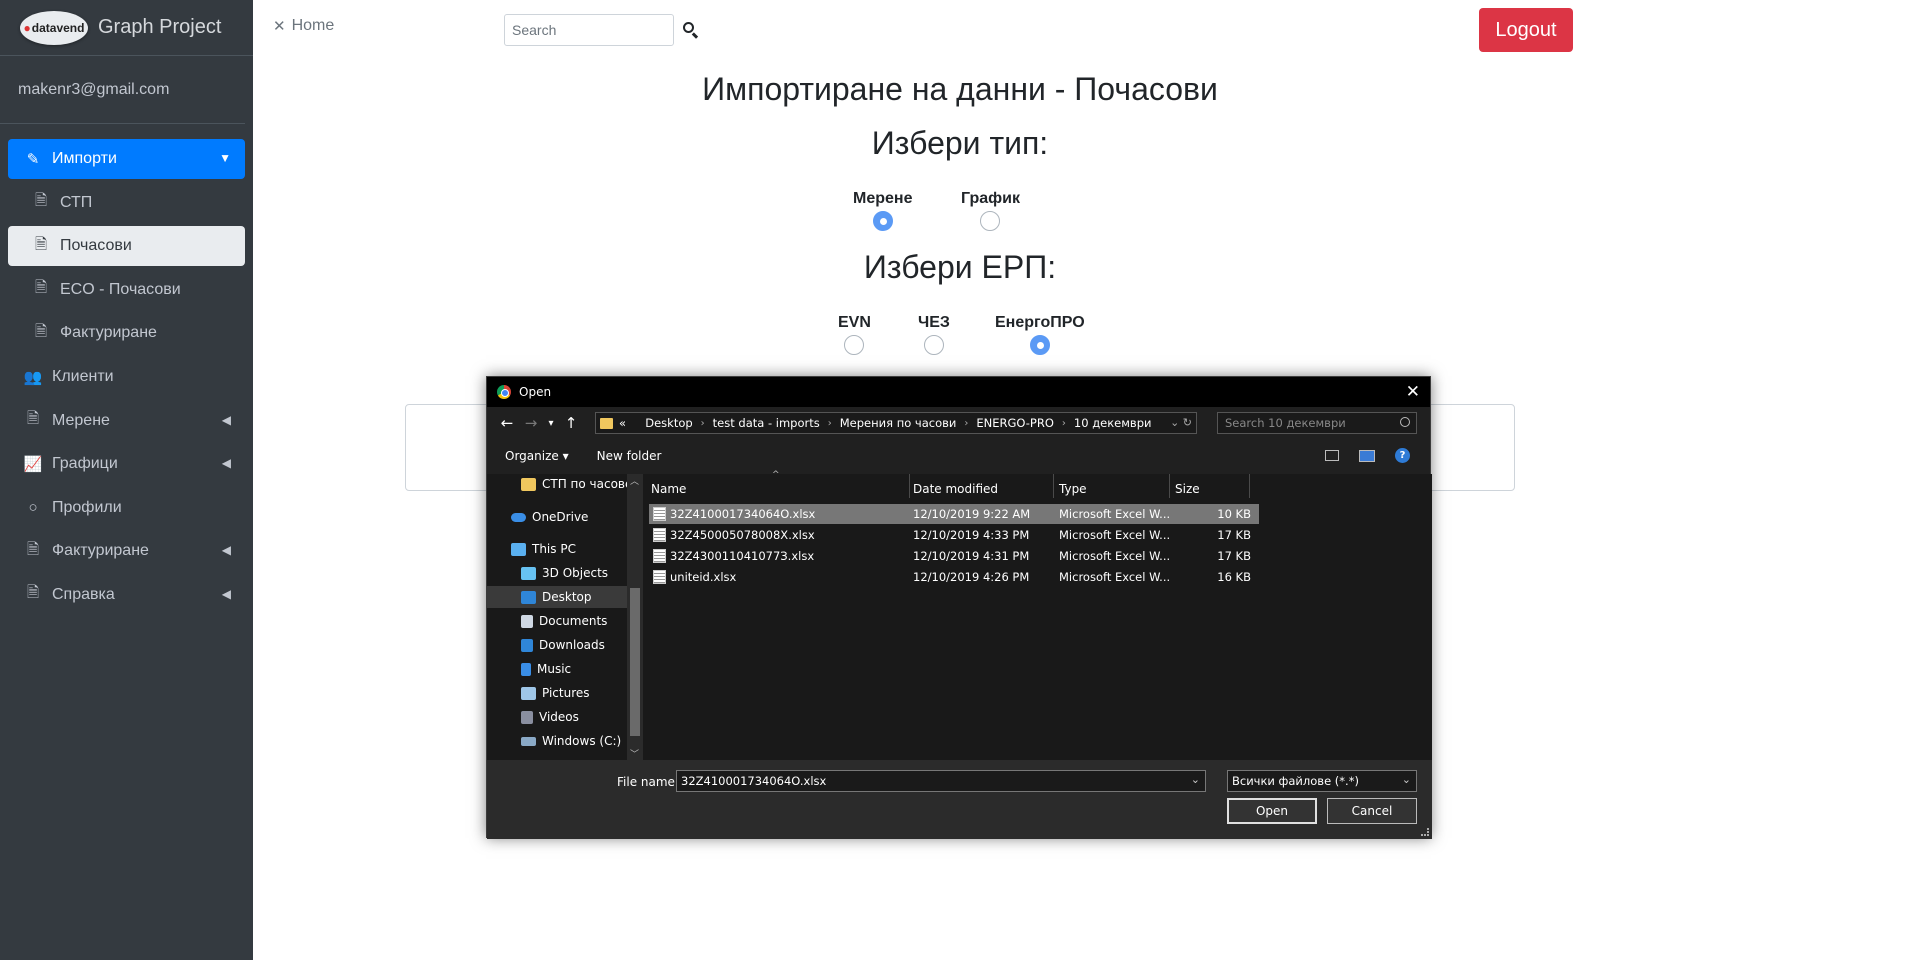 Image resolution: width=1920 pixels, height=960 pixels. What do you see at coordinates (549, 517) in the screenshot?
I see `tree-item-onedrive: OneDrive` at bounding box center [549, 517].